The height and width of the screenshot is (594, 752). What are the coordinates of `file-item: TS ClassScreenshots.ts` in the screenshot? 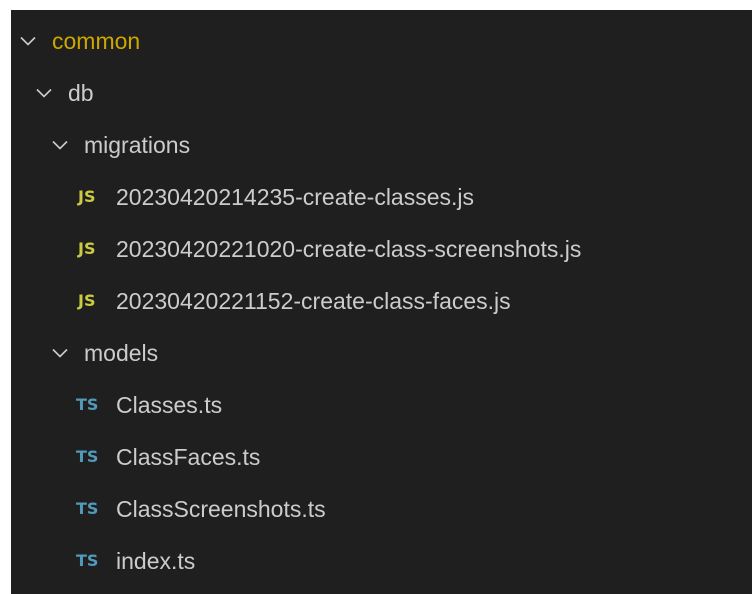 It's located at (381, 509).